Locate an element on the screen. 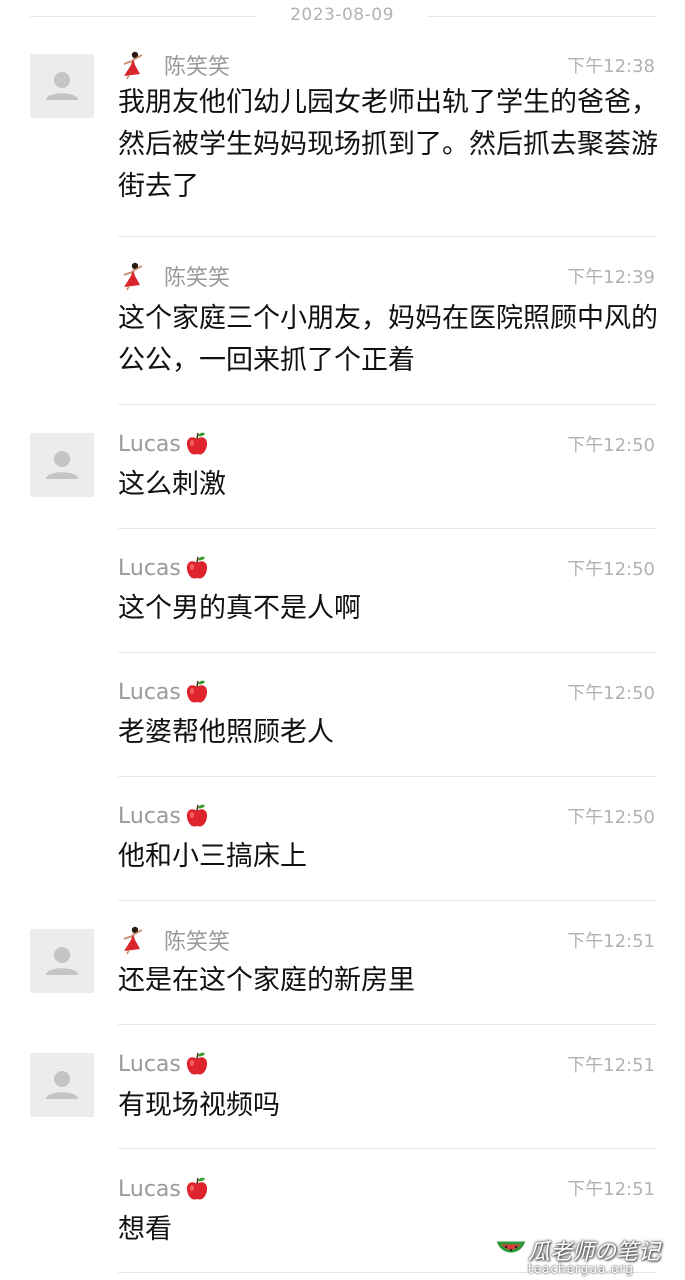 This screenshot has width=685, height=1280. message-text: 还是在这个家庭的新房里 is located at coordinates (266, 980).